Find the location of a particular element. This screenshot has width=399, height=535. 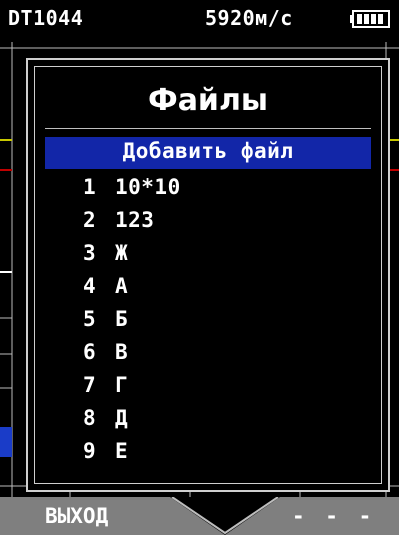

file-number: 1 is located at coordinates (89, 187).